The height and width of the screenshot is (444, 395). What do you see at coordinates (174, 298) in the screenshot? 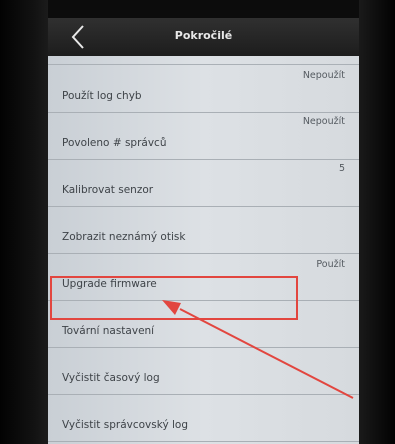
I see `highlight-box` at bounding box center [174, 298].